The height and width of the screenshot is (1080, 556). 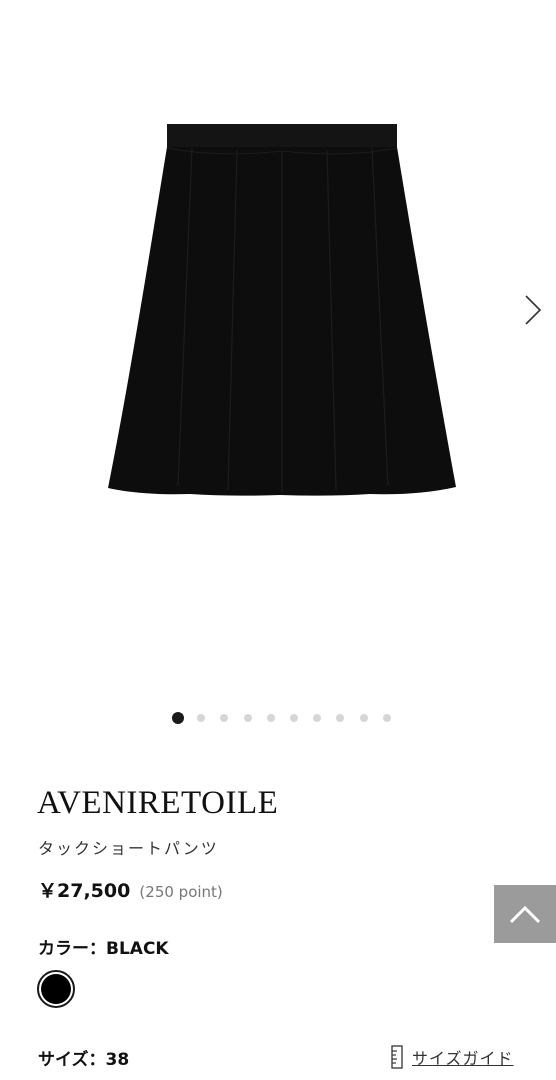 What do you see at coordinates (463, 1057) in the screenshot?
I see `size-guide-label: サイズガイド` at bounding box center [463, 1057].